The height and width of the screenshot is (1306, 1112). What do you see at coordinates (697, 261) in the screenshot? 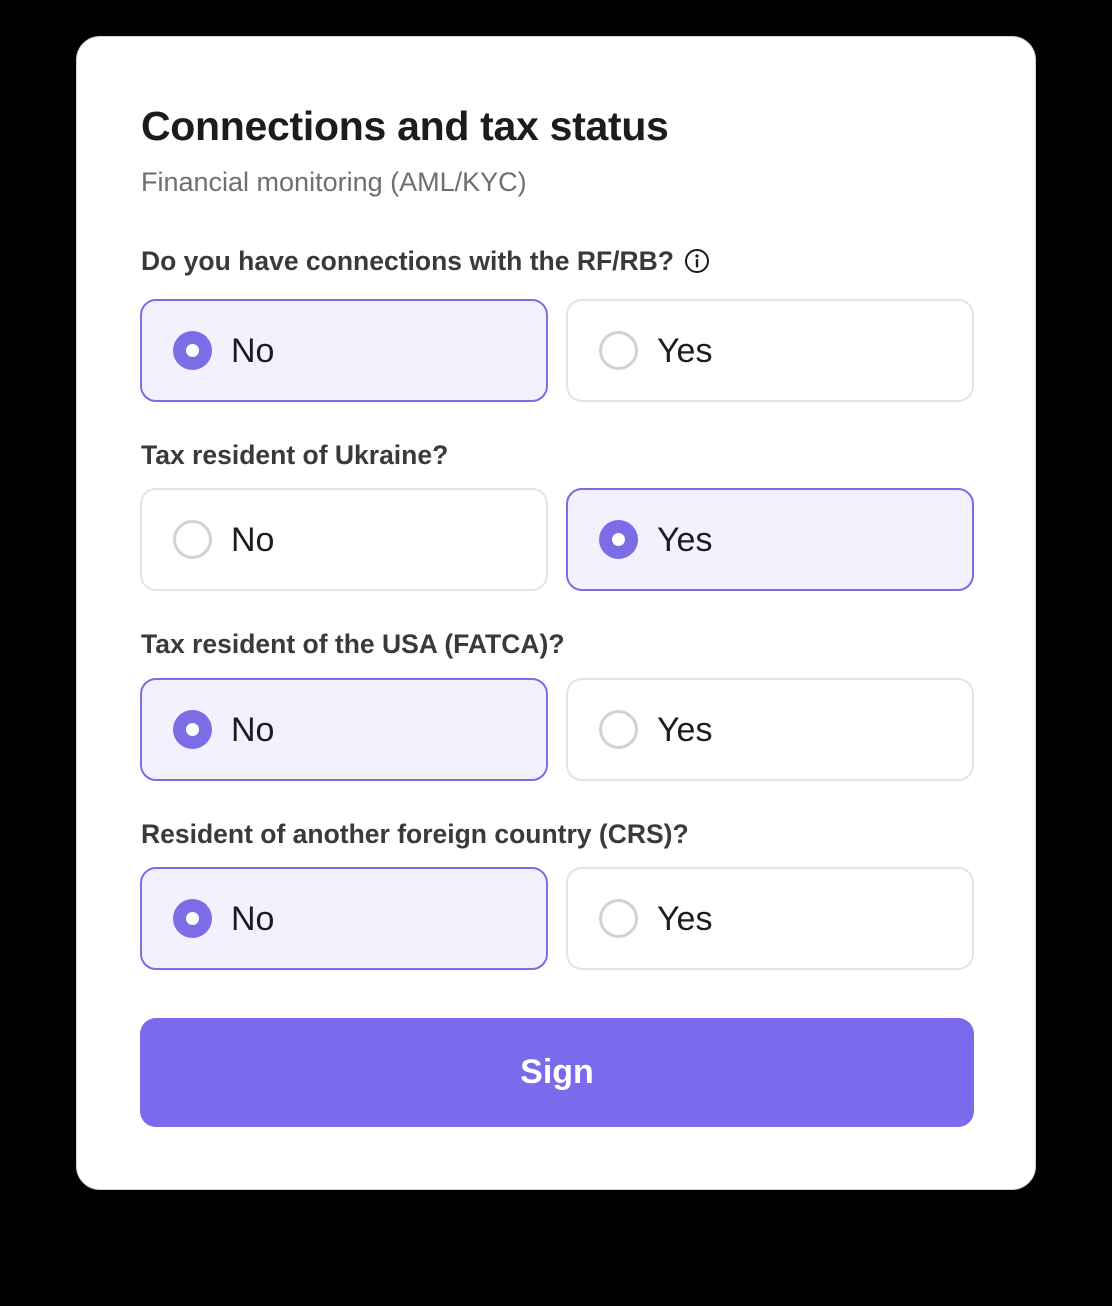
I see `info-circle-icon` at bounding box center [697, 261].